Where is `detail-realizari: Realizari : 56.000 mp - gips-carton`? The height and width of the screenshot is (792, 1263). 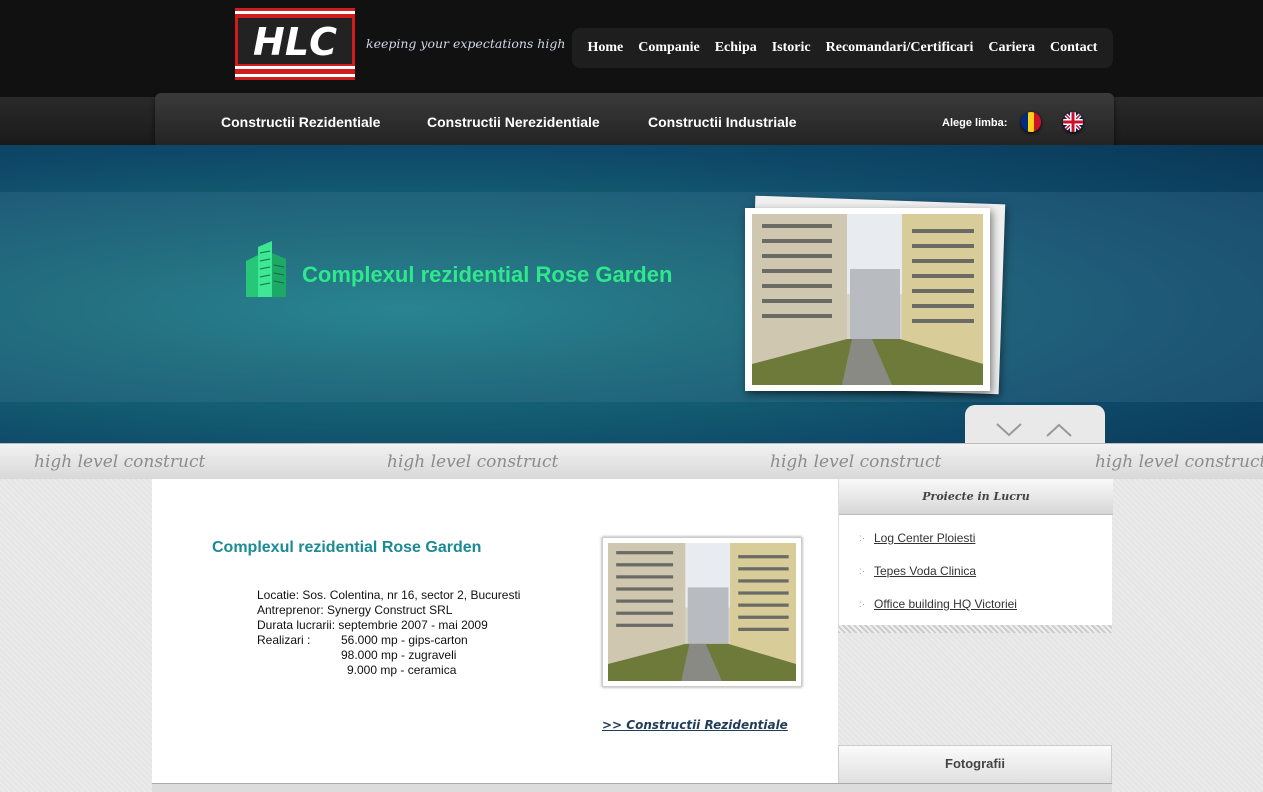
detail-realizari: Realizari : 56.000 mp - gips-carton is located at coordinates (388, 640).